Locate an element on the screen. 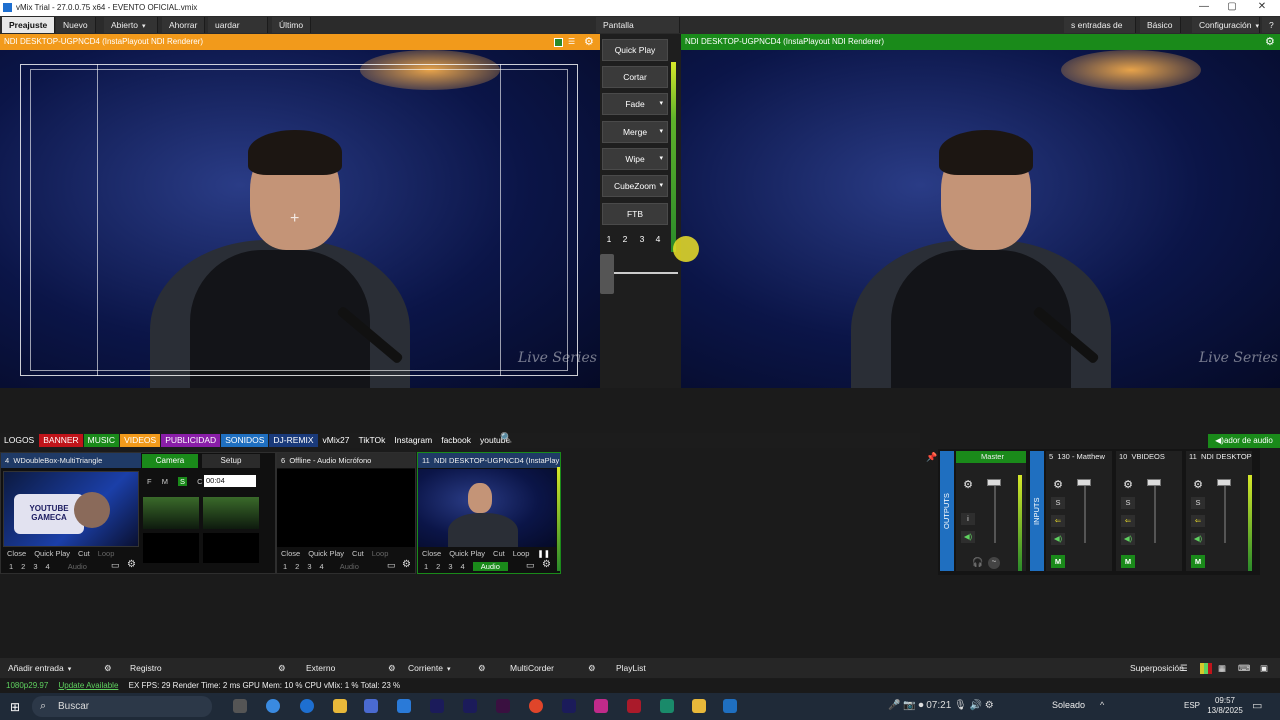 The width and height of the screenshot is (1280, 720). input-header: 6 Offline - Audio Micrófono is located at coordinates (346, 460).